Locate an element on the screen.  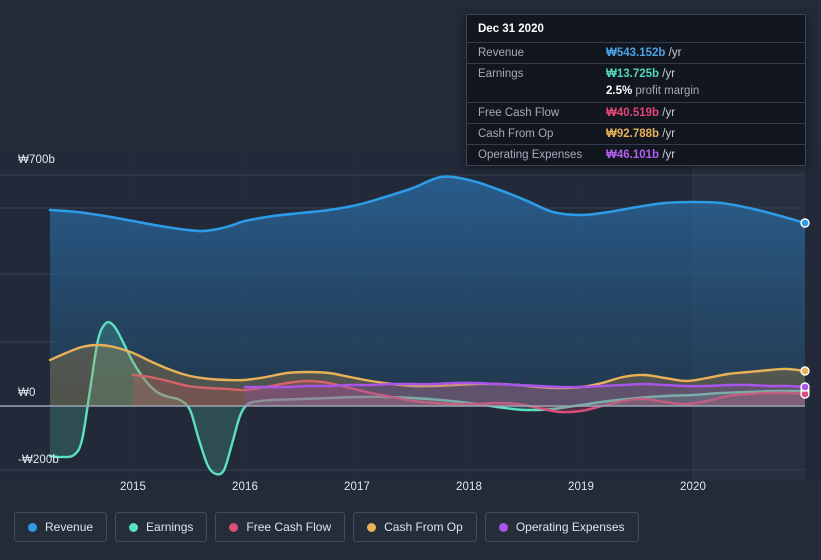
tooltip-row-value: ₩543.152b /yr is located at coordinates (644, 53).